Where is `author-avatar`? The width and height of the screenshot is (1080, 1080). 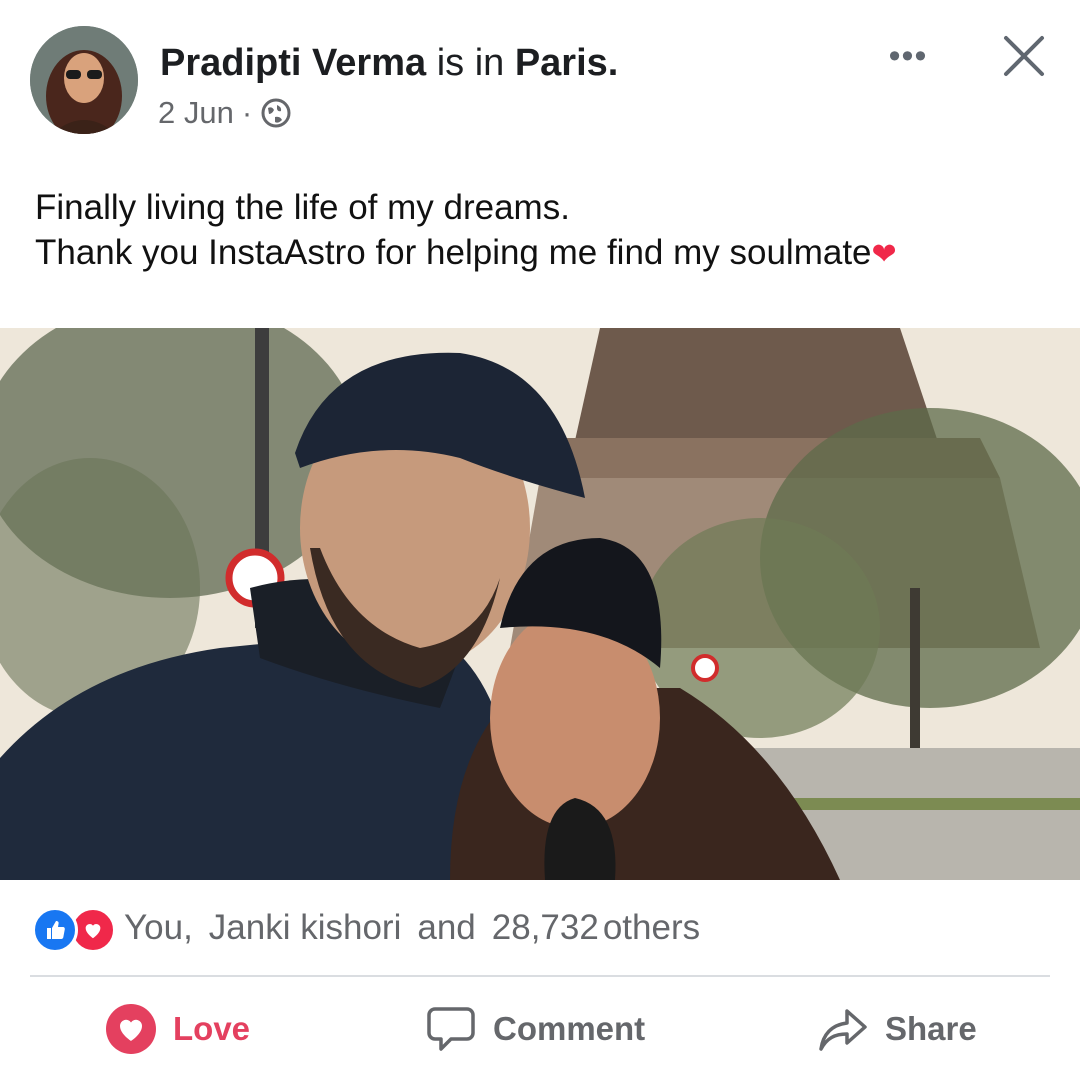
author-avatar is located at coordinates (84, 80).